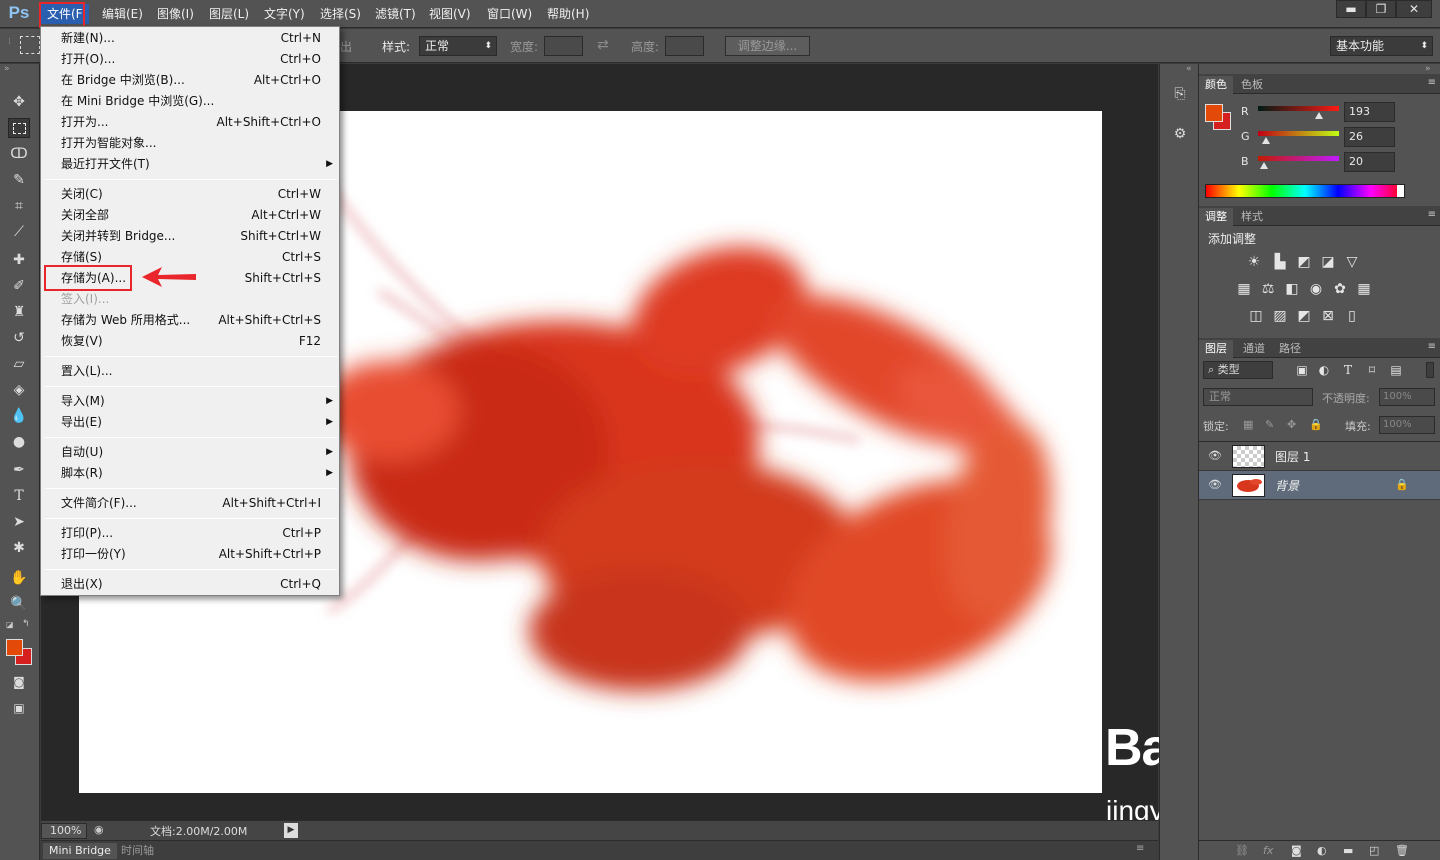 This screenshot has height=860, width=1440. Describe the element at coordinates (1304, 316) in the screenshot. I see `threshold-icon: ◩` at that location.